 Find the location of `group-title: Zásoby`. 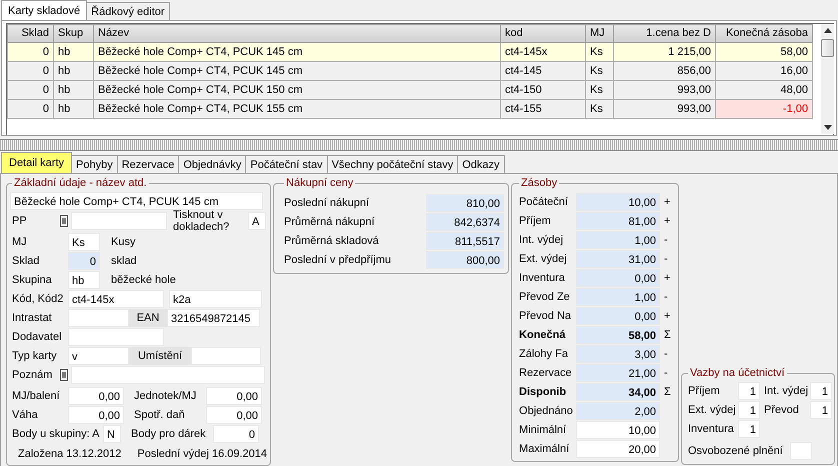

group-title: Zásoby is located at coordinates (539, 183).